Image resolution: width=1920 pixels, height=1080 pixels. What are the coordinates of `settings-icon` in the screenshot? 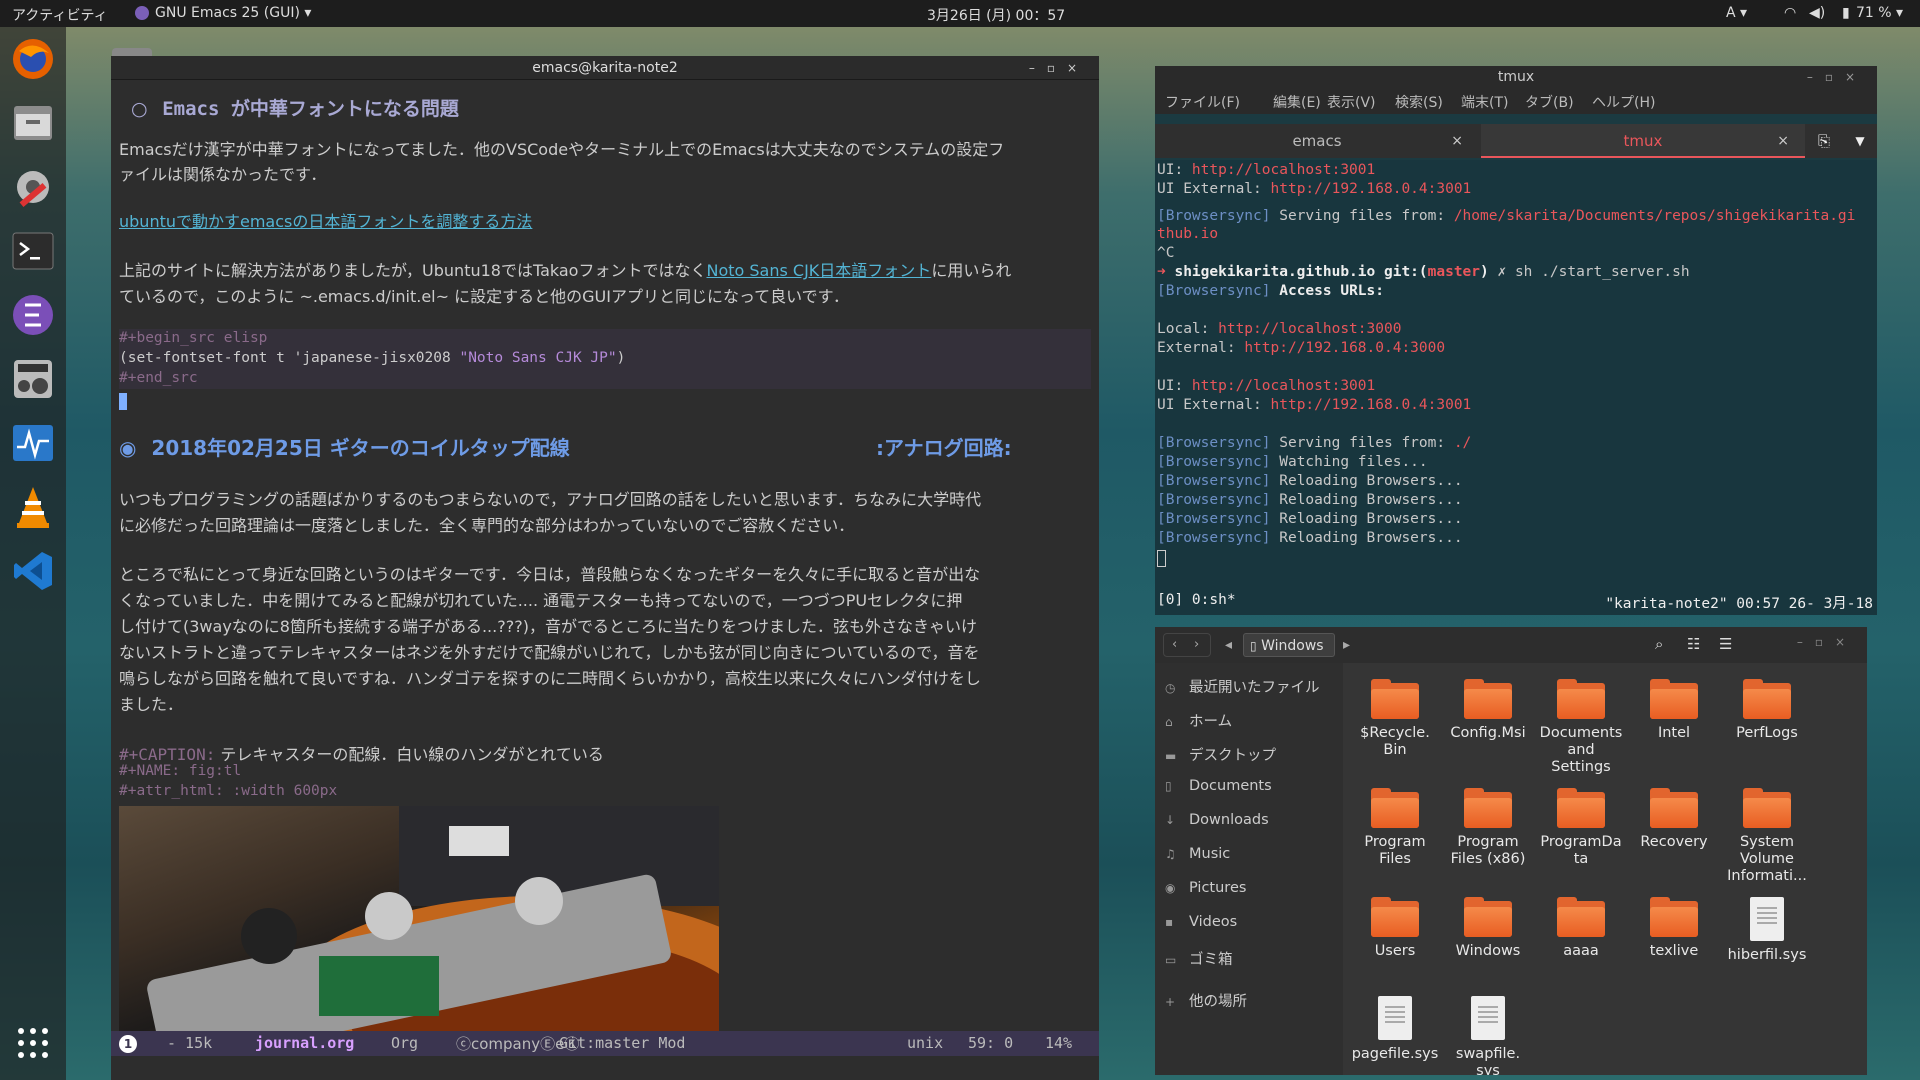 It's located at (33, 187).